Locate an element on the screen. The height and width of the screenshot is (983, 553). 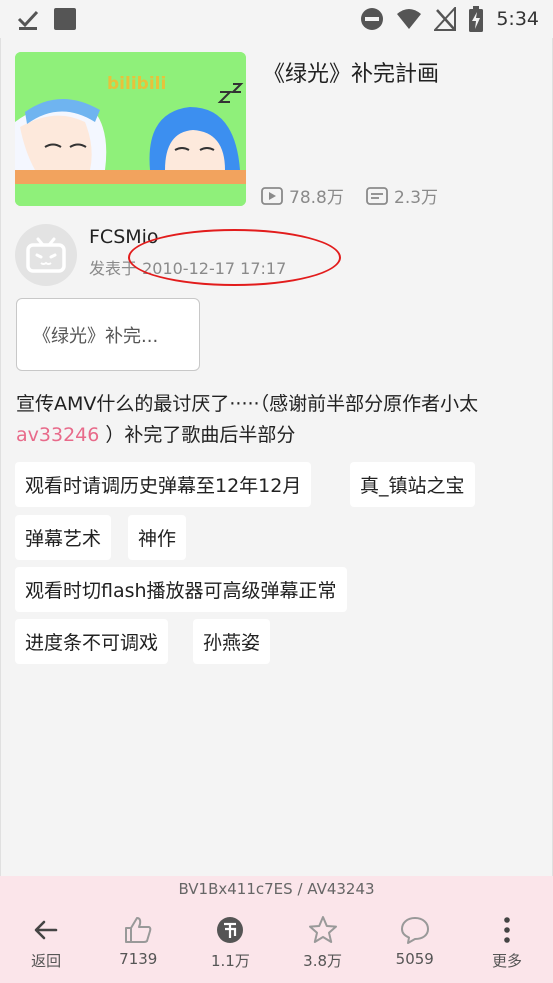
tag-chip: 孙燕姿 is located at coordinates (232, 641).